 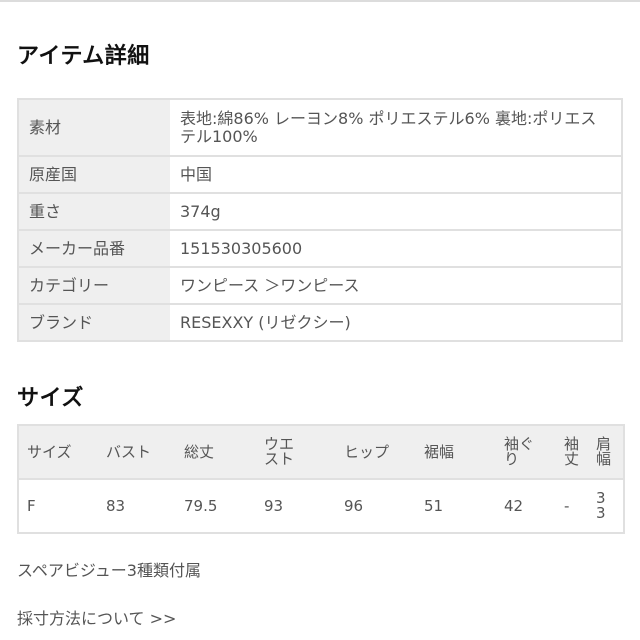 What do you see at coordinates (396, 248) in the screenshot?
I see `details-value: 151530305600` at bounding box center [396, 248].